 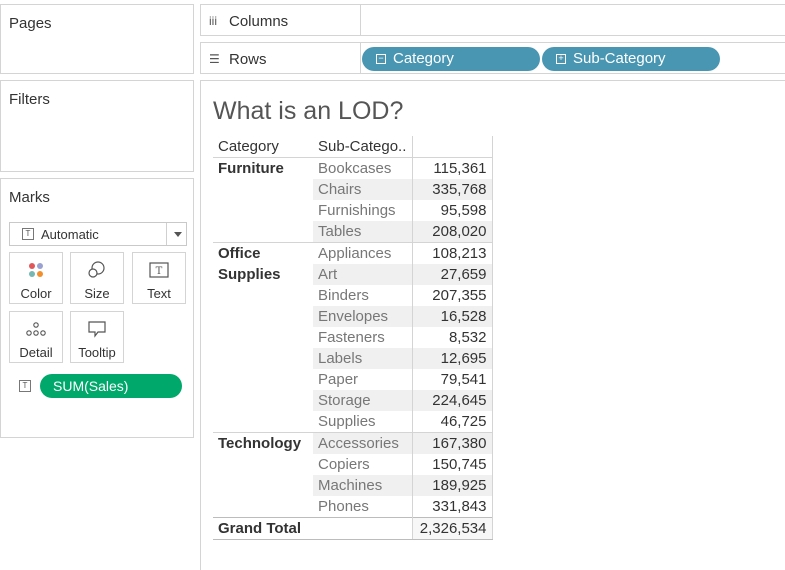 I want to click on value-cell: 335,768, so click(x=452, y=189).